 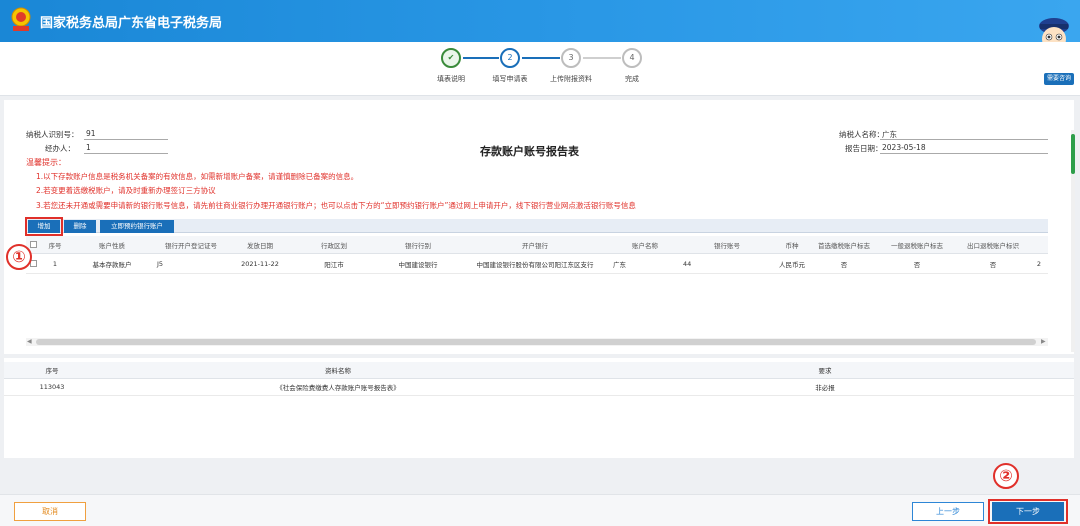 What do you see at coordinates (88, 147) in the screenshot?
I see `agent-field: 1` at bounding box center [88, 147].